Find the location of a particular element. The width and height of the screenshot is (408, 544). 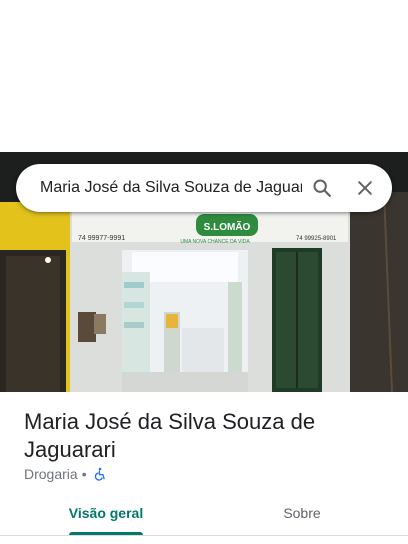

tab-overview: Visão geral is located at coordinates (106, 514).